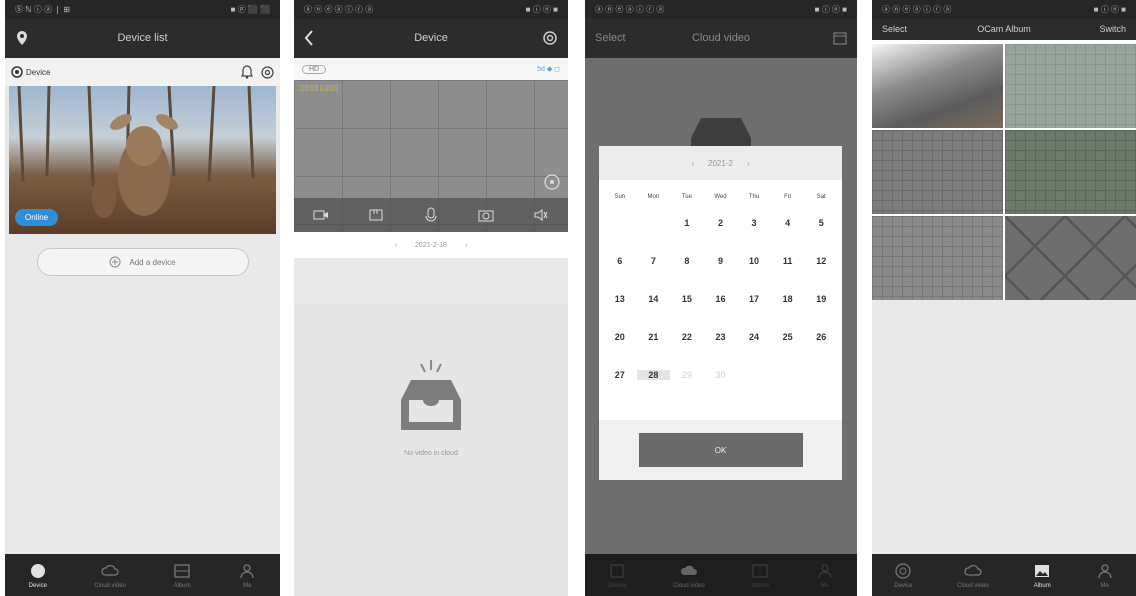 Image resolution: width=1136 pixels, height=596 pixels. What do you see at coordinates (653, 375) in the screenshot?
I see `calendar-day: 28` at bounding box center [653, 375].